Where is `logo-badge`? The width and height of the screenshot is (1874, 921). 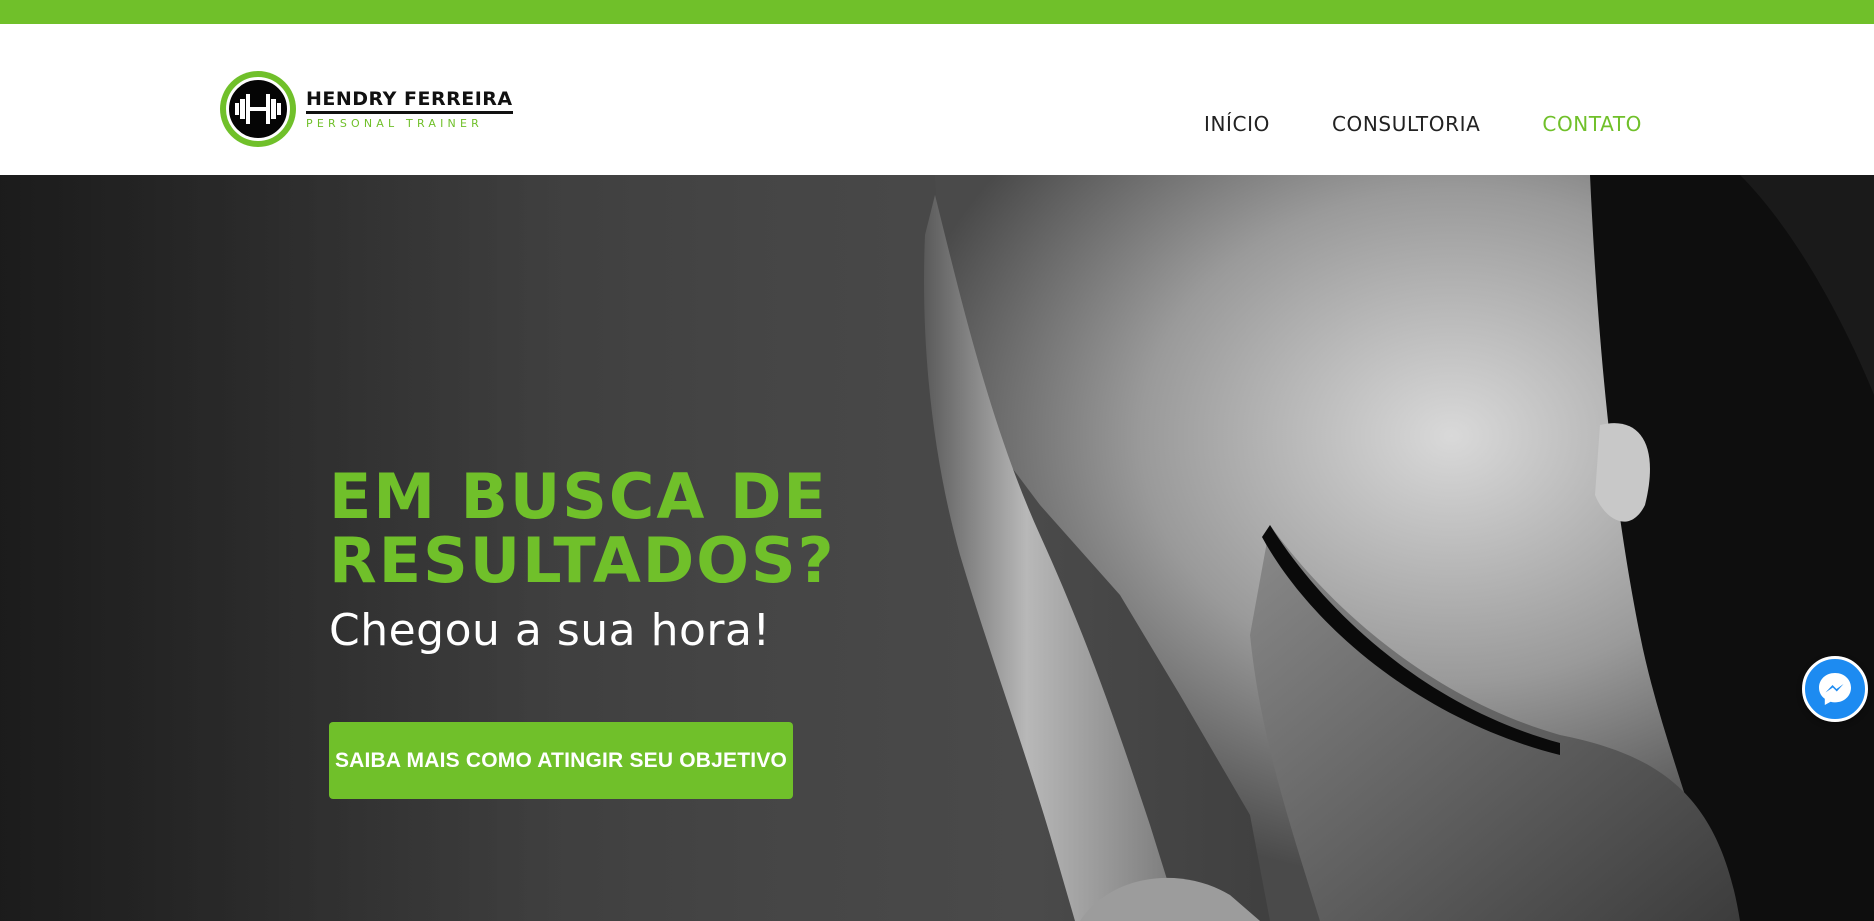
logo-badge is located at coordinates (258, 109).